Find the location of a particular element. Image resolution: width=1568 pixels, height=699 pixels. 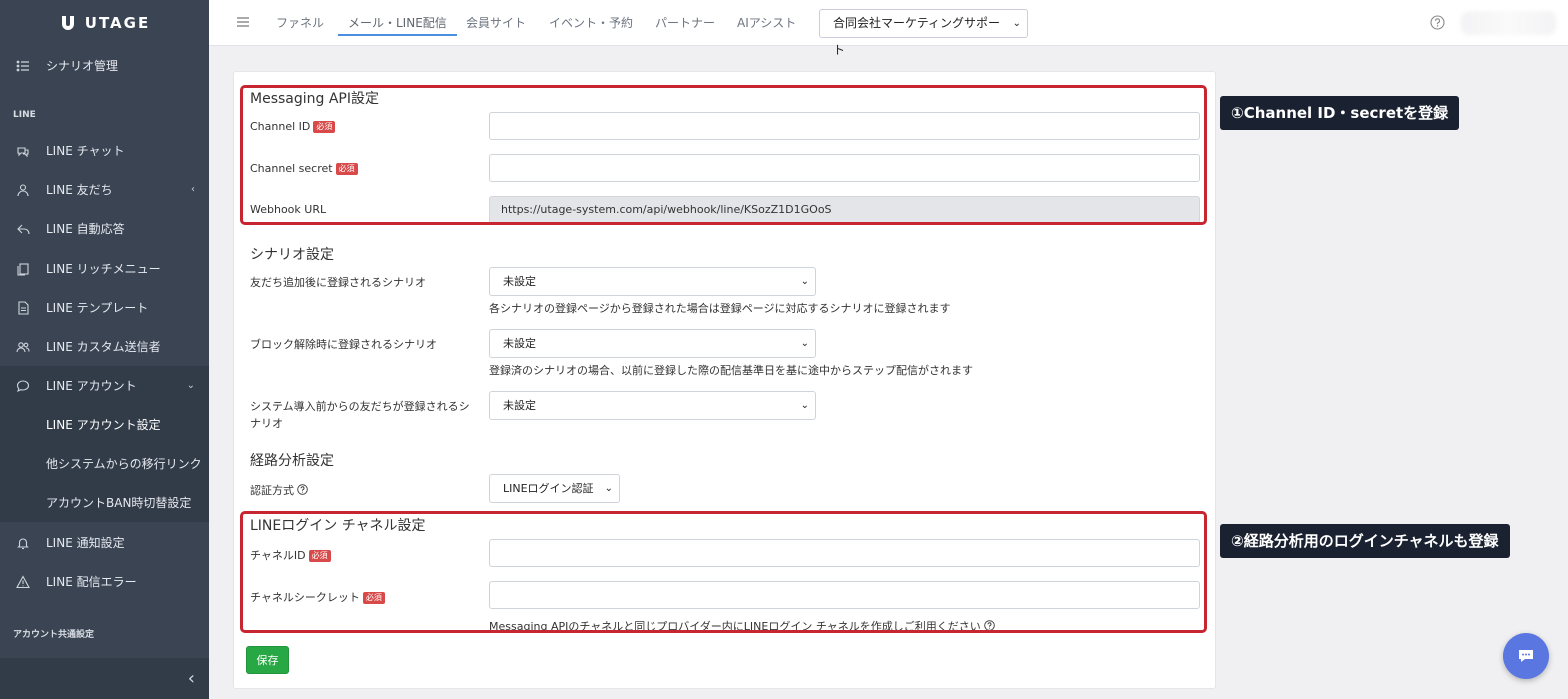

bell-icon is located at coordinates (23, 543).